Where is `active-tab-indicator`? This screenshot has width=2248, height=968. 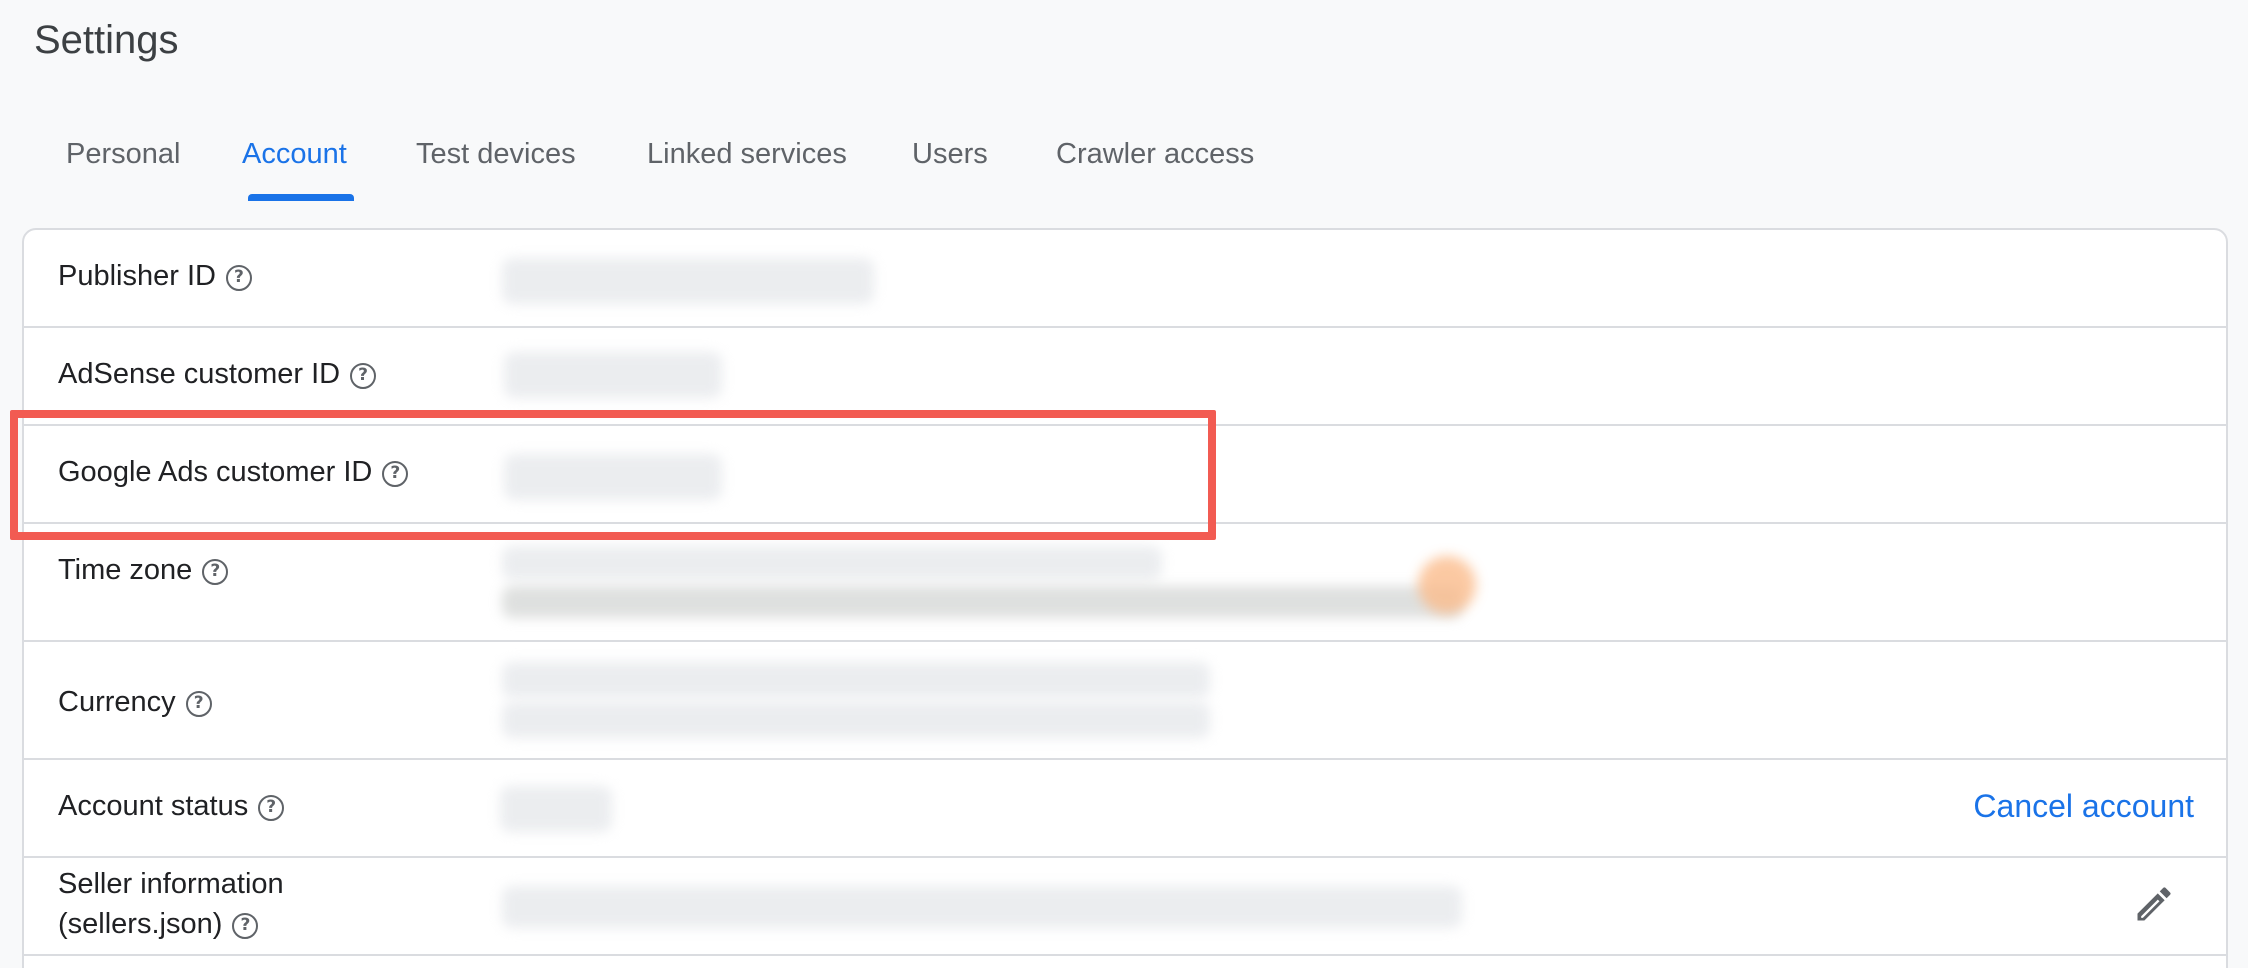 active-tab-indicator is located at coordinates (301, 197).